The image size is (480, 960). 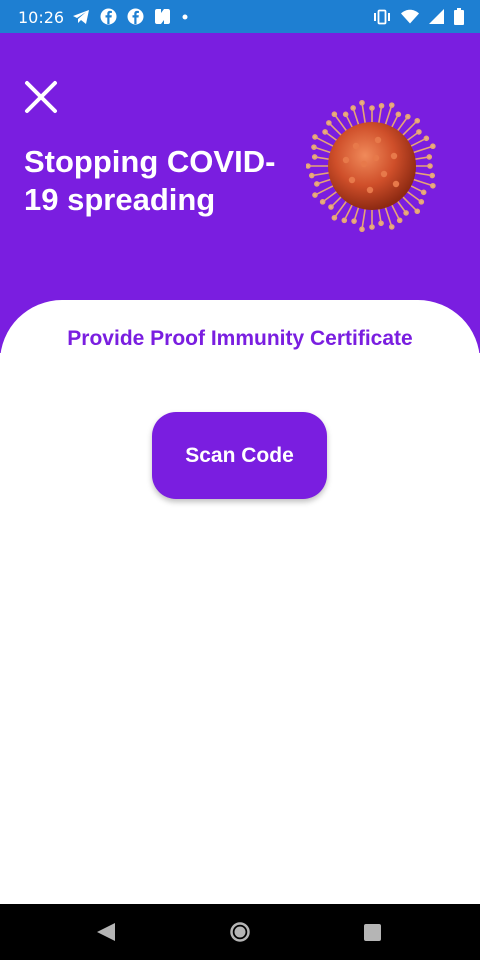 I want to click on page-title: Stopping COVID-19 spreading, so click(x=150, y=180).